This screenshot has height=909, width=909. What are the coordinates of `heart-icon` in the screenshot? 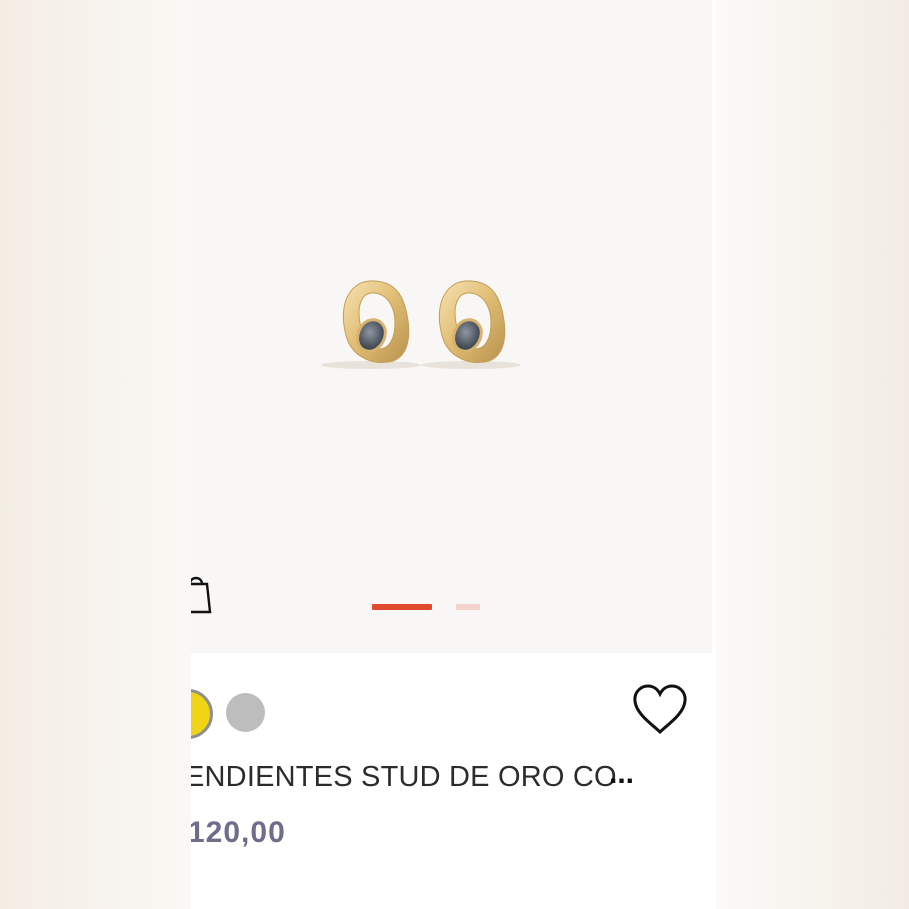 It's located at (660, 710).